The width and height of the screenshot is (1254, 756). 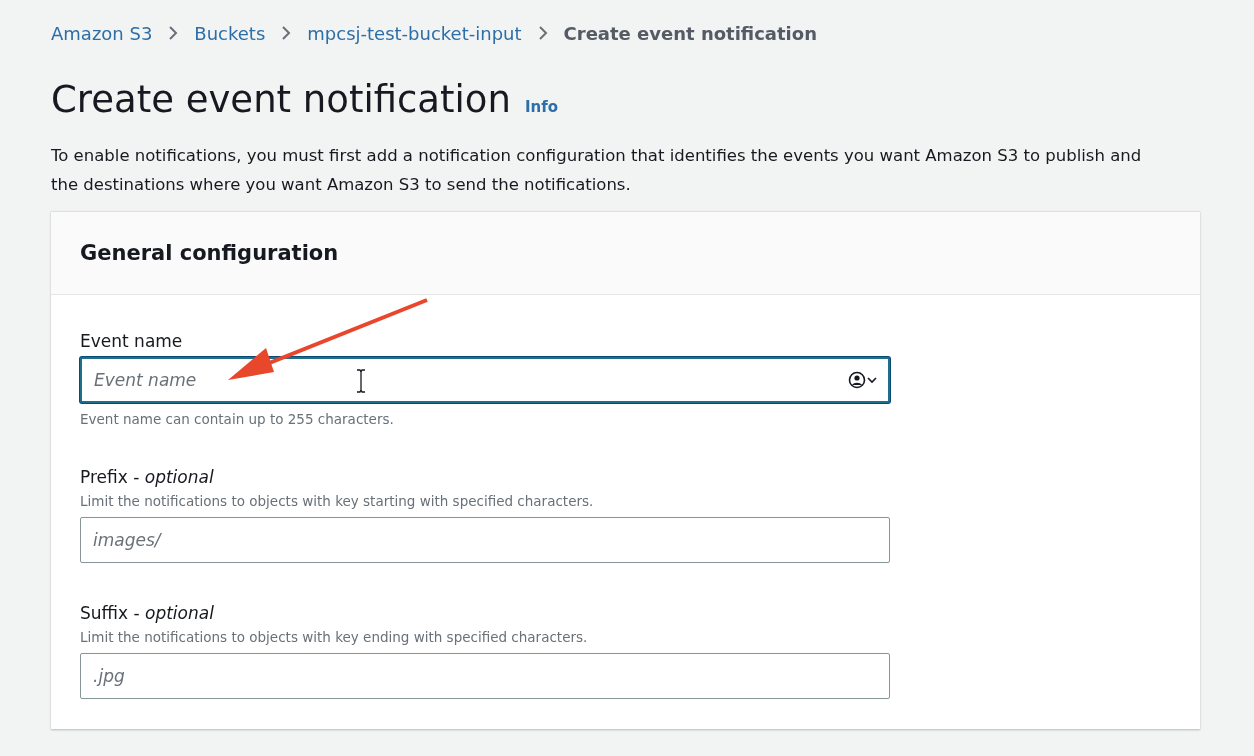 I want to click on field-description: Limit the notifications to objects with key ending with specified characters., so click(x=334, y=637).